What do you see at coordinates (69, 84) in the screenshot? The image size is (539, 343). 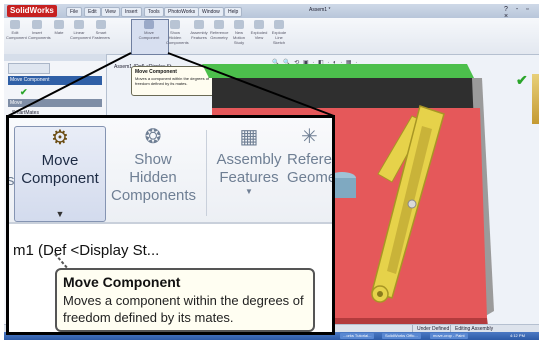 I see `callout-line-left` at bounding box center [69, 84].